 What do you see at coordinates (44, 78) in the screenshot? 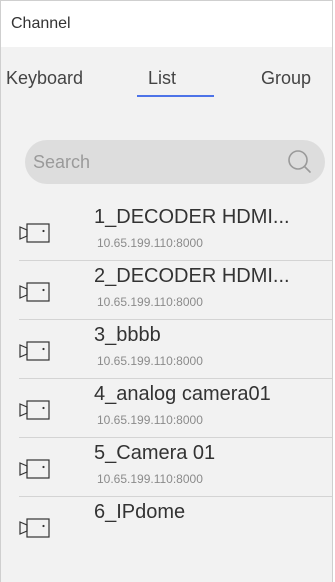
I see `tab-keyboard: Keyboard` at bounding box center [44, 78].